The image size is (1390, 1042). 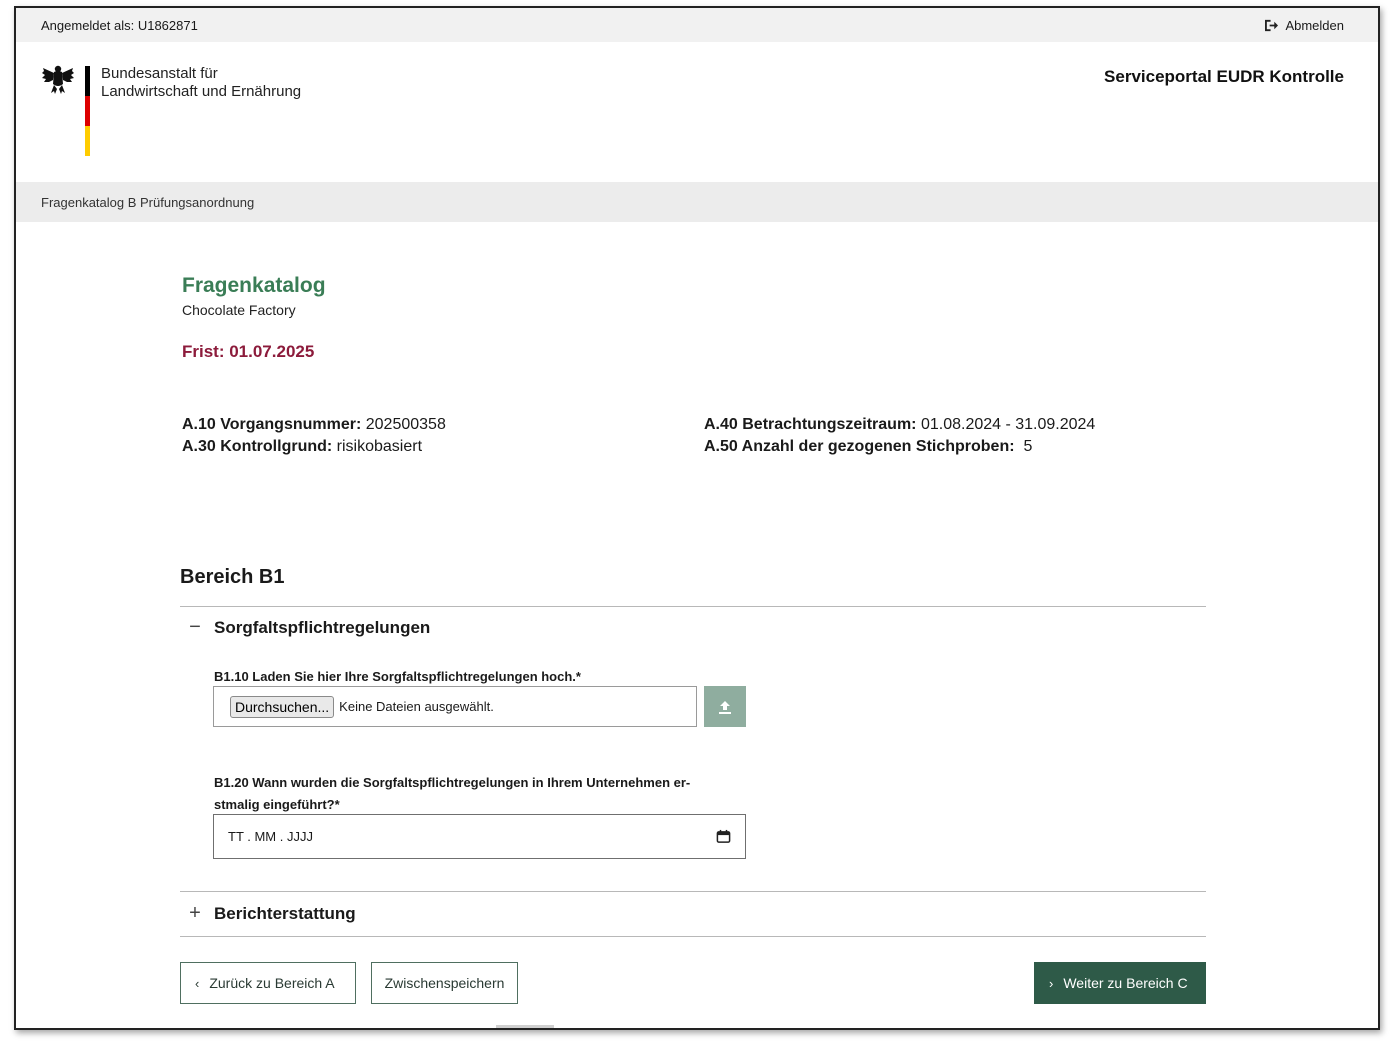 What do you see at coordinates (302, 446) in the screenshot?
I see `control-reason-row: A.30 Kontrollgrund: risikobasiert` at bounding box center [302, 446].